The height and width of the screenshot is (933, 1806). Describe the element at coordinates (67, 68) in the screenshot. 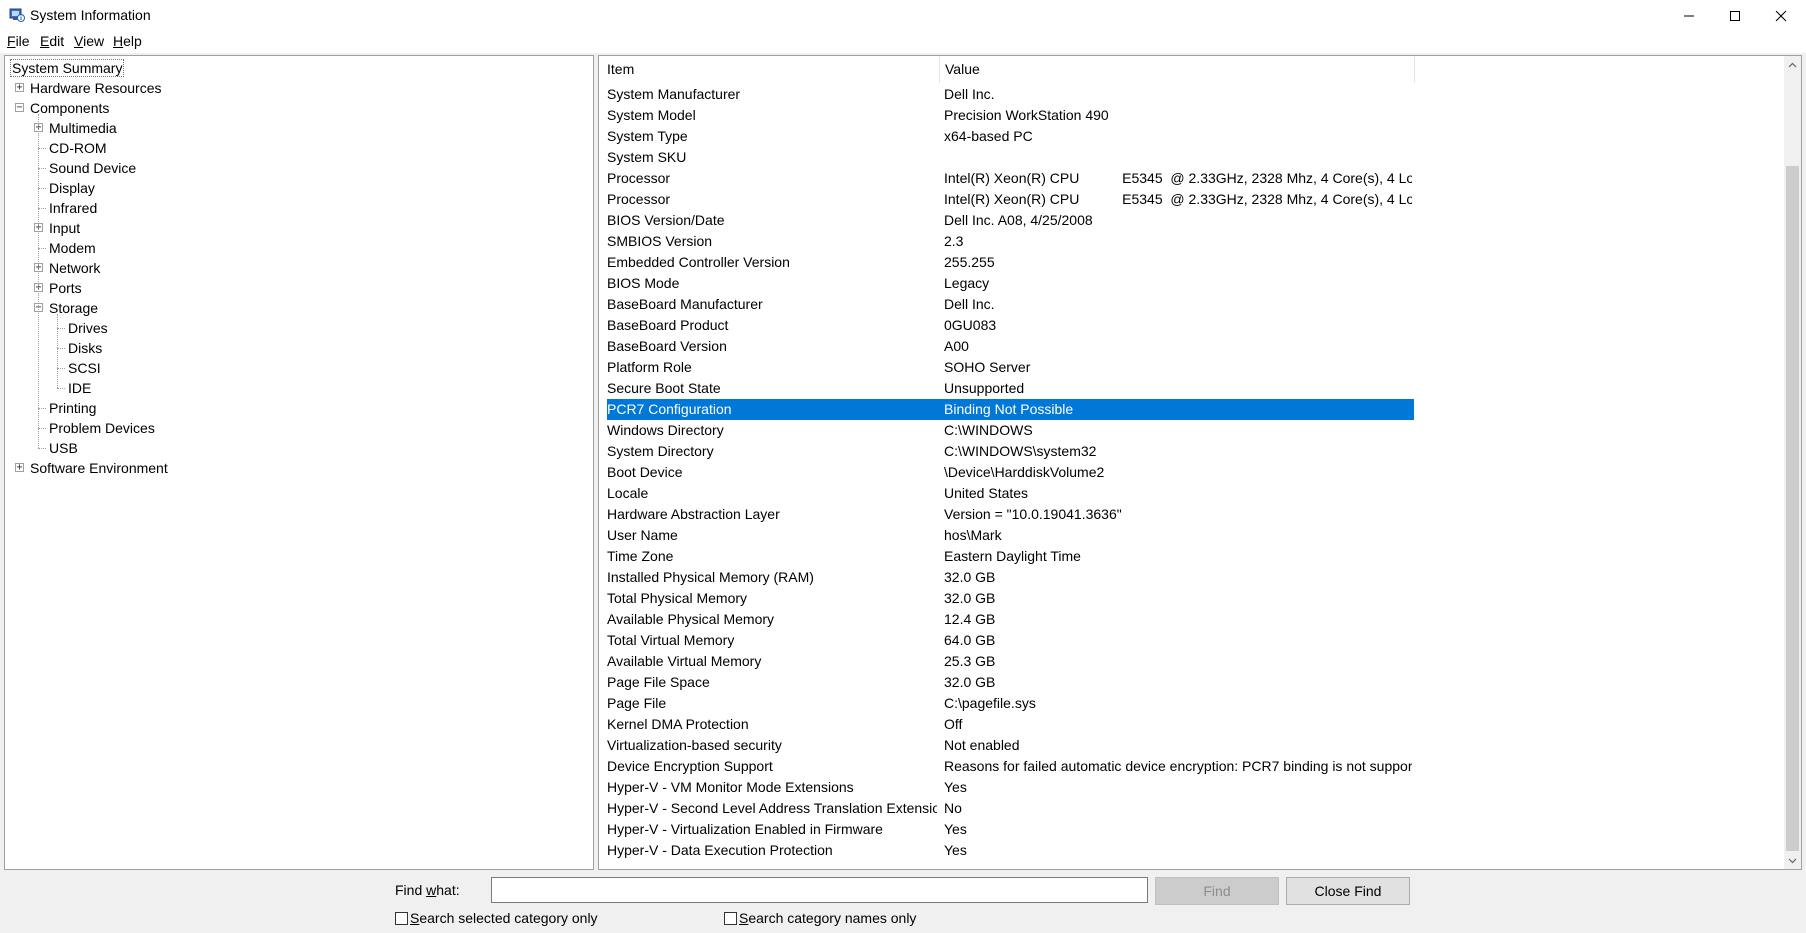

I see `tree-node: System Summary` at that location.